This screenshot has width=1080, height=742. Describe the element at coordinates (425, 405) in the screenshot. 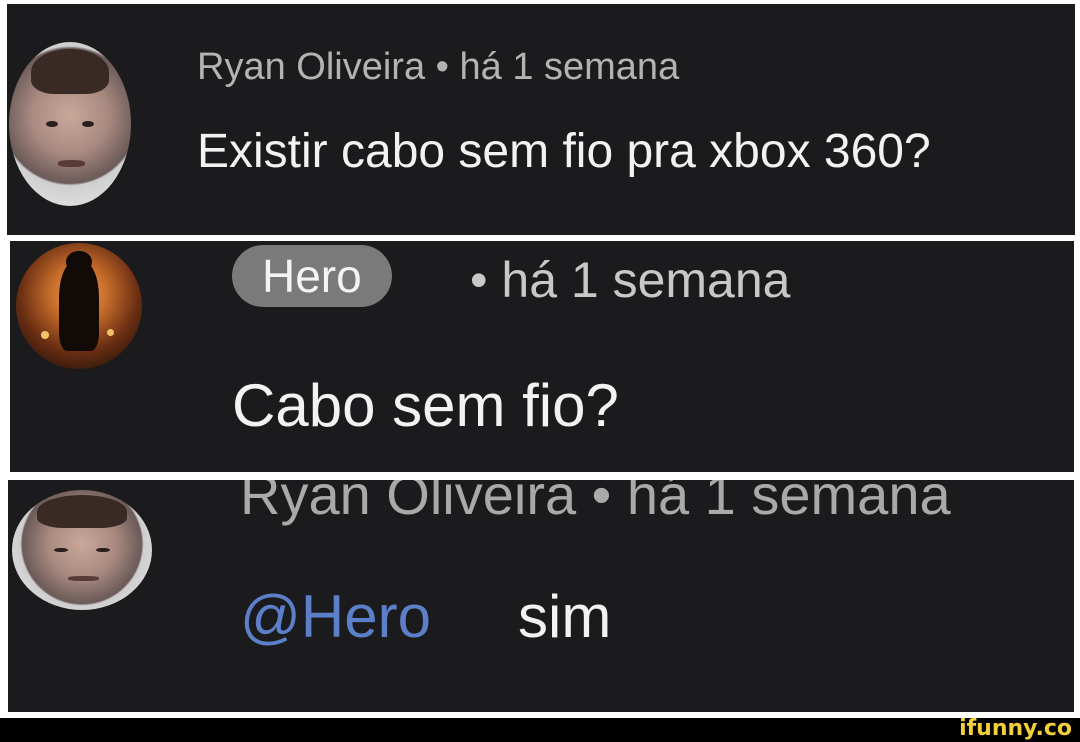

I see `comment-text: Cabo sem fio?` at that location.